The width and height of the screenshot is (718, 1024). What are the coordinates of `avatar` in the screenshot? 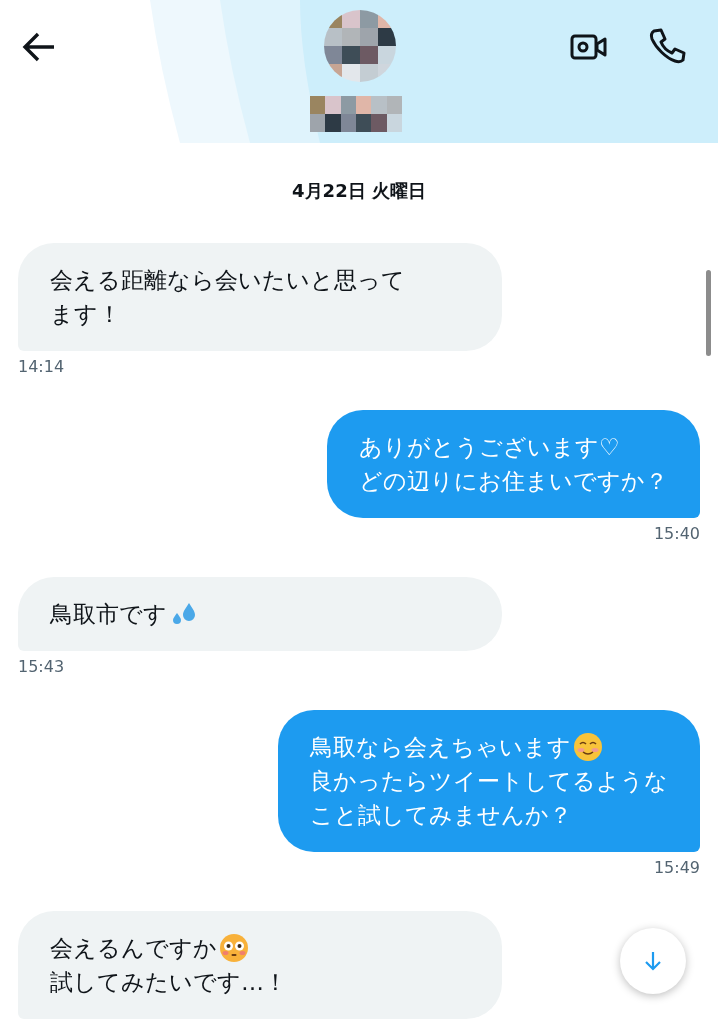 It's located at (360, 46).